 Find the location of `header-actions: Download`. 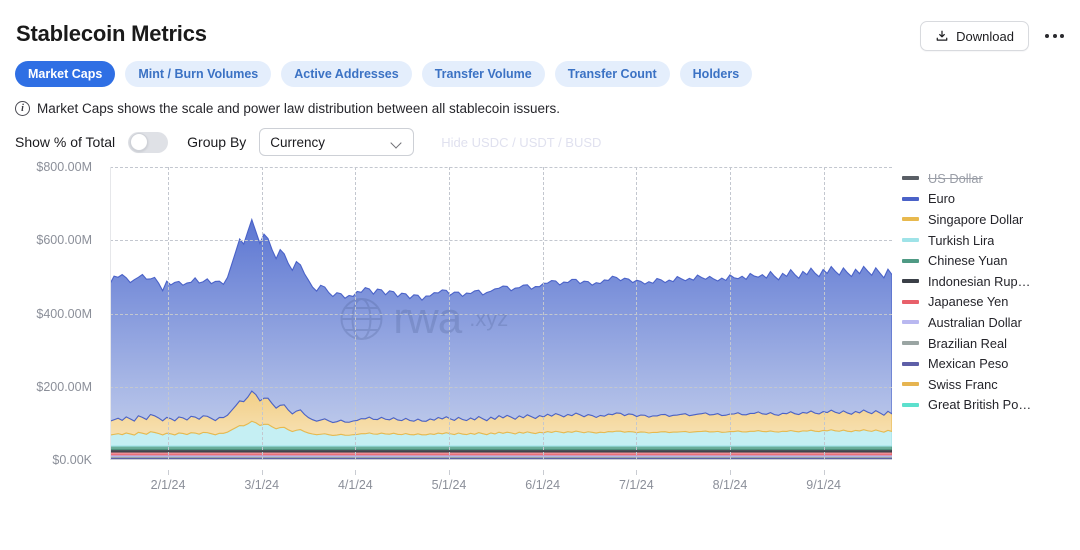

header-actions: Download is located at coordinates (993, 36).